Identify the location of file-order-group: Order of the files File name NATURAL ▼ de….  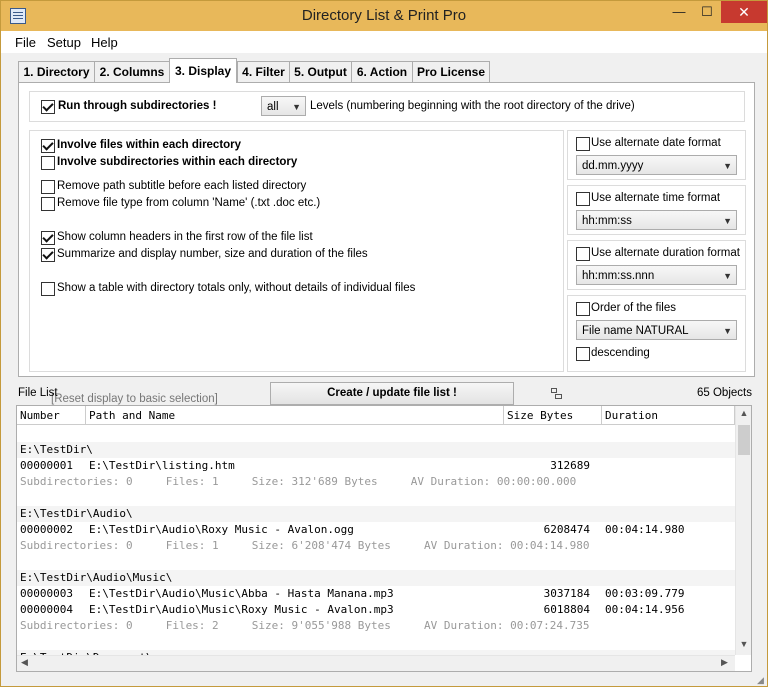
(656, 333).